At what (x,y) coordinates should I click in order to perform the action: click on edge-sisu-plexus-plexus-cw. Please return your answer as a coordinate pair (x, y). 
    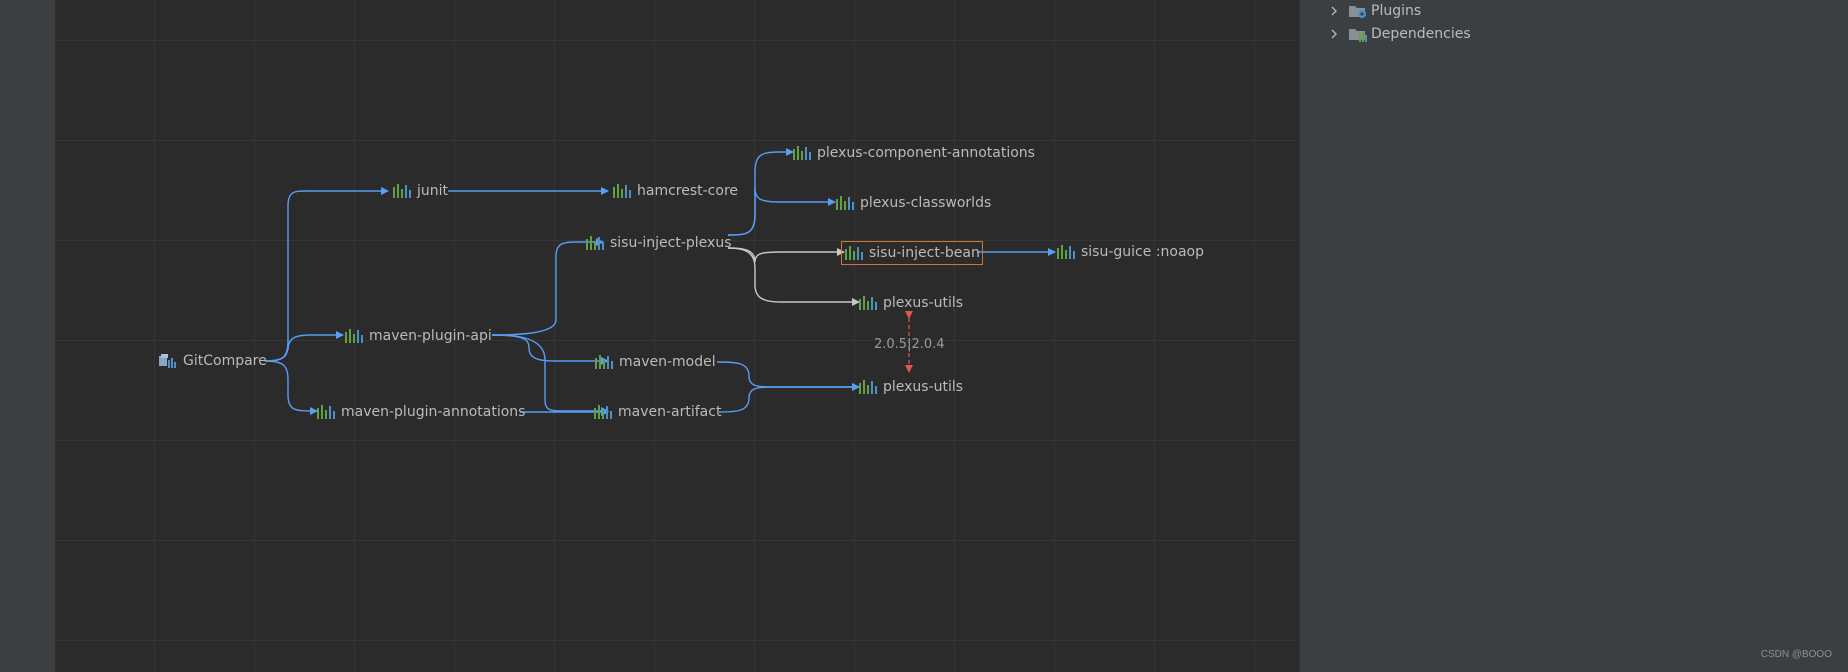
    Looking at the image, I should click on (781, 211).